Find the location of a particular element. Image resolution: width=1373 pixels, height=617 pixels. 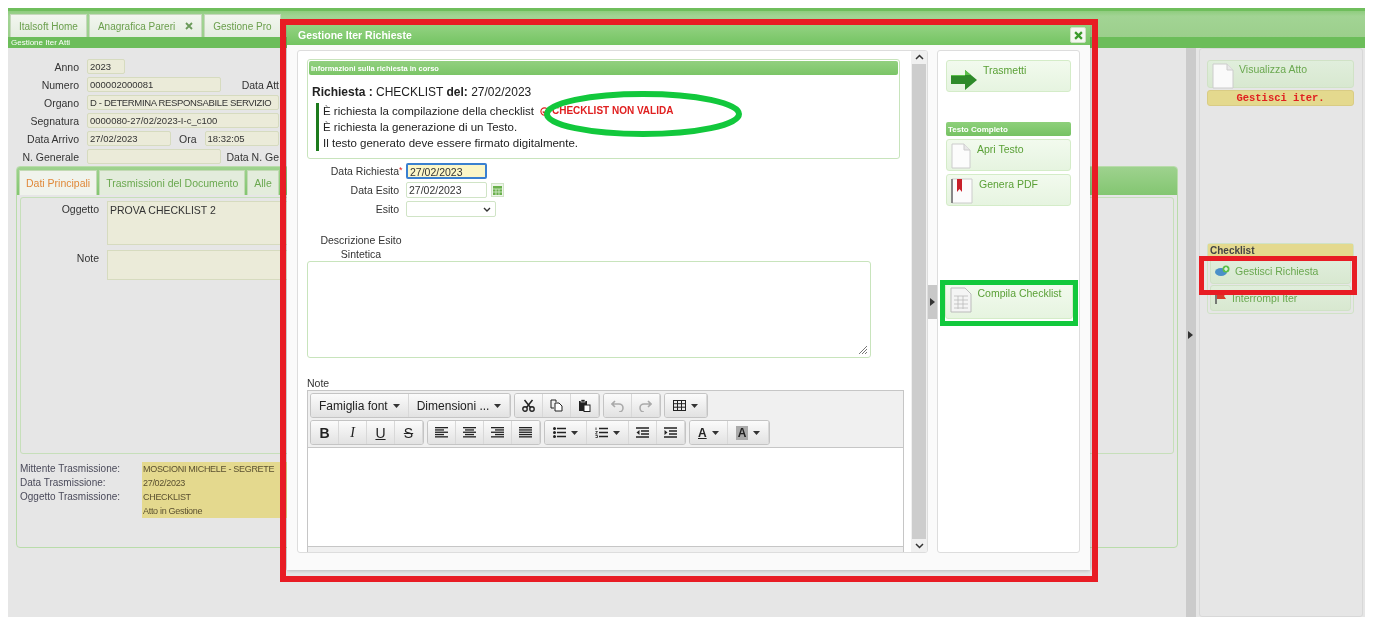

request-summary: Richiesta : CHECKLIST del: 27/02/2023 is located at coordinates (422, 92).